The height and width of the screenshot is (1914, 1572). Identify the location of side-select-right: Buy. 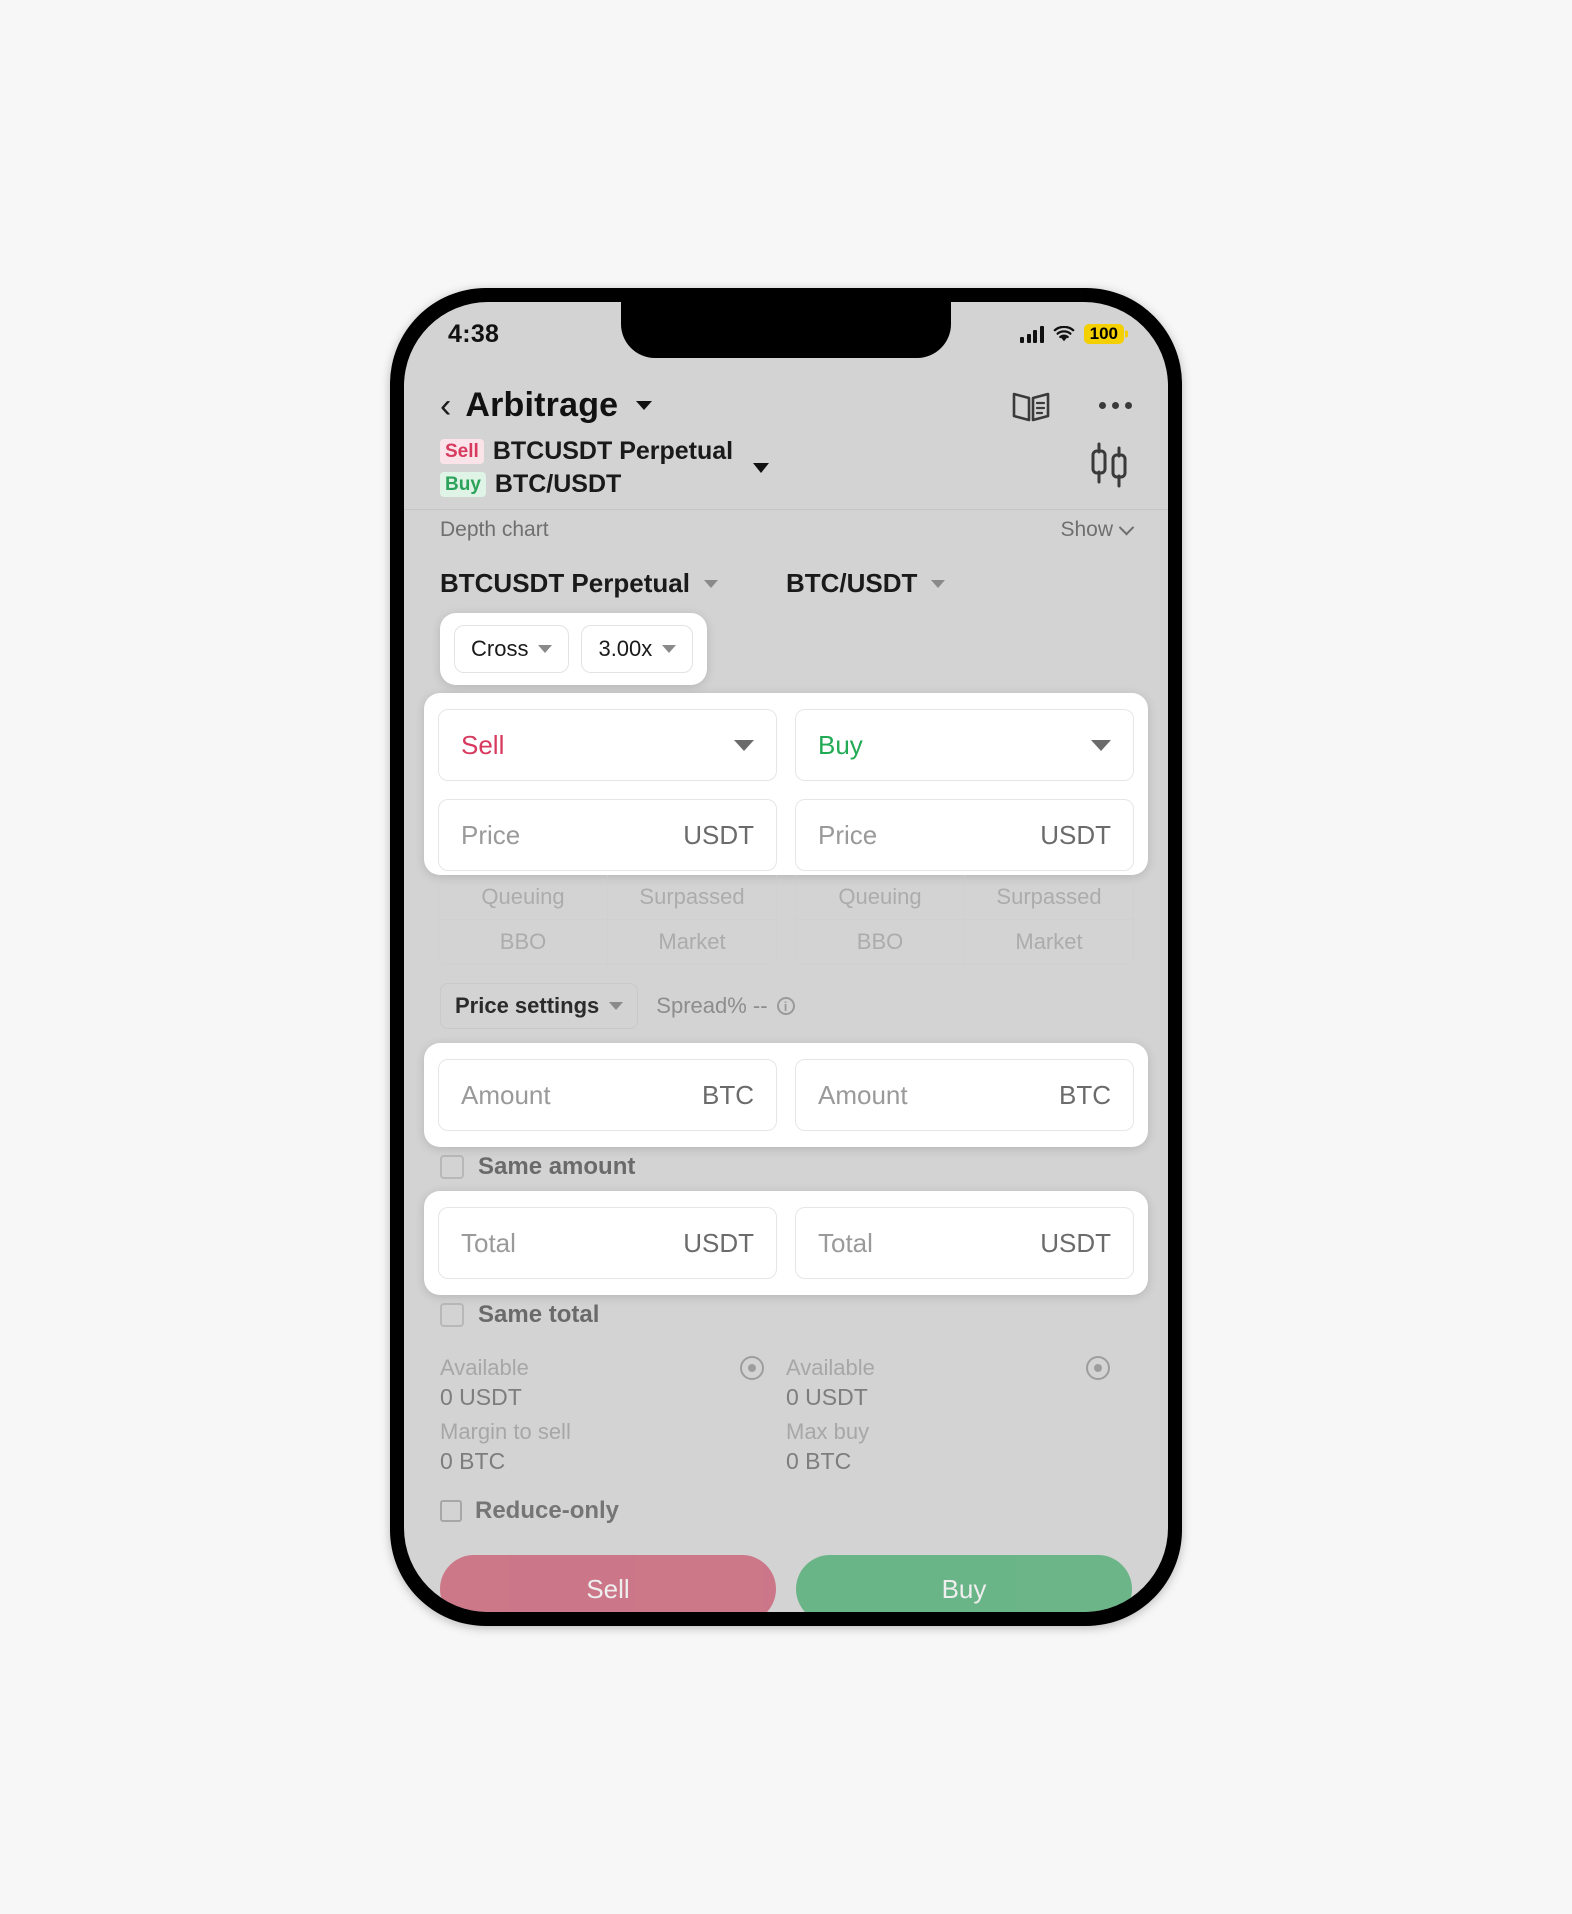
(964, 745).